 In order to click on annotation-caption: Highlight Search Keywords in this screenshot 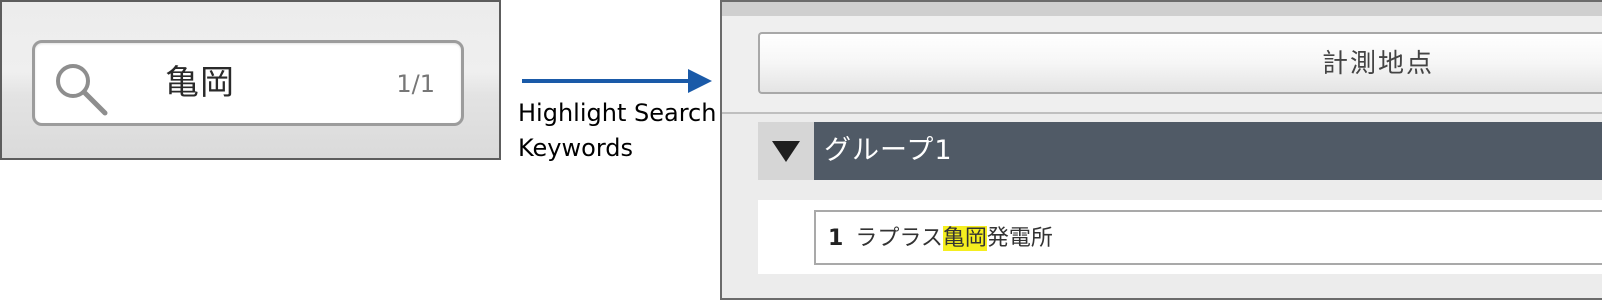, I will do `click(618, 131)`.